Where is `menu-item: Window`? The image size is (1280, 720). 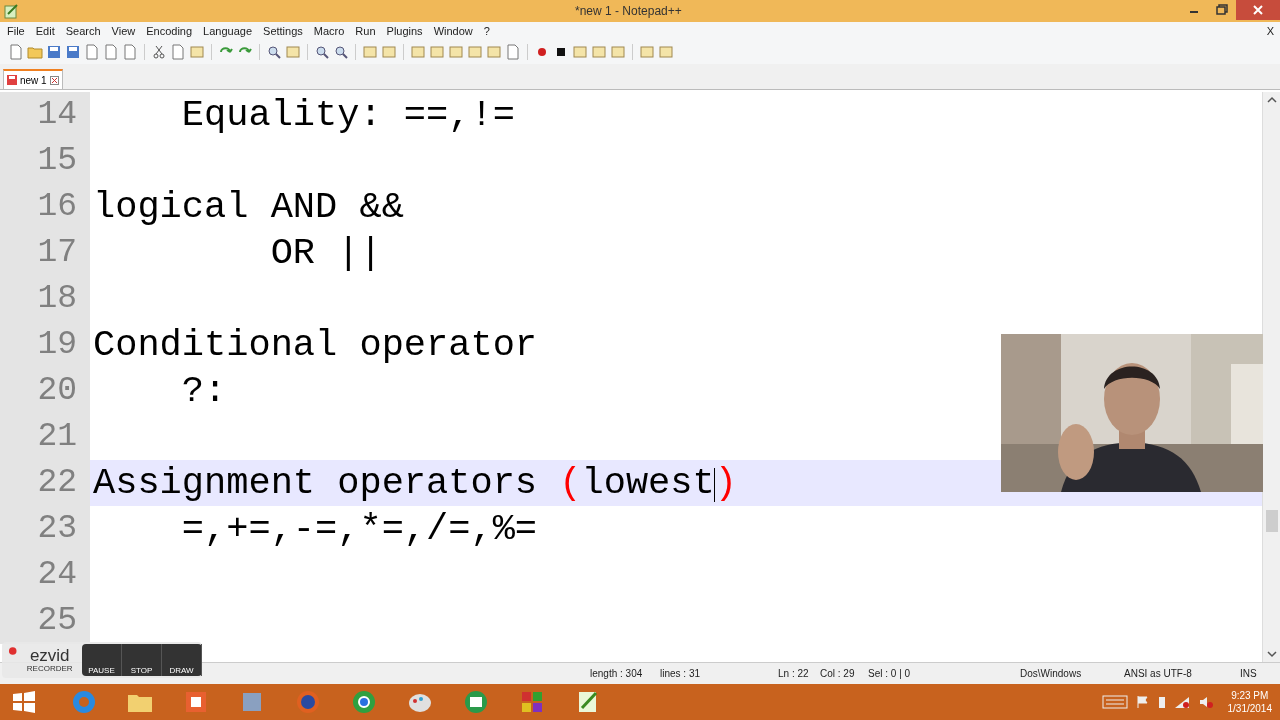 menu-item: Window is located at coordinates (453, 31).